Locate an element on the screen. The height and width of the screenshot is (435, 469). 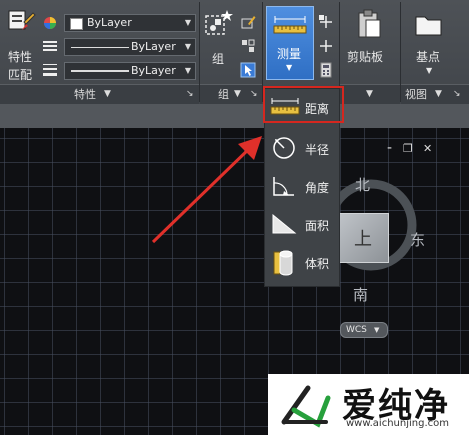
annotation-arrow is located at coordinates (206, 190).